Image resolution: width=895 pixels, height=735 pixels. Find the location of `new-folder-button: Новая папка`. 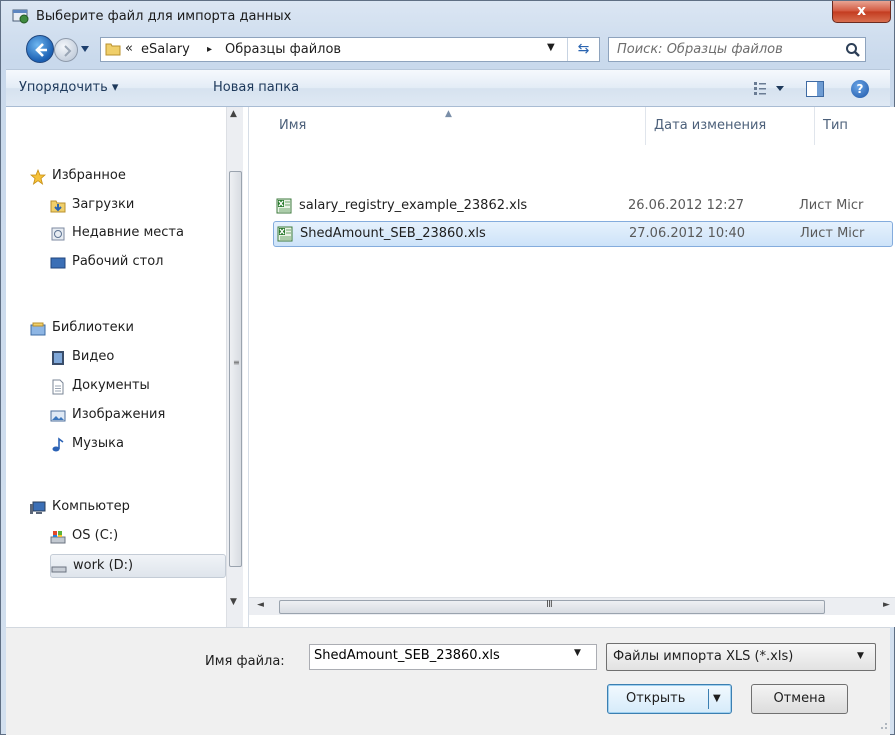

new-folder-button: Новая папка is located at coordinates (256, 87).